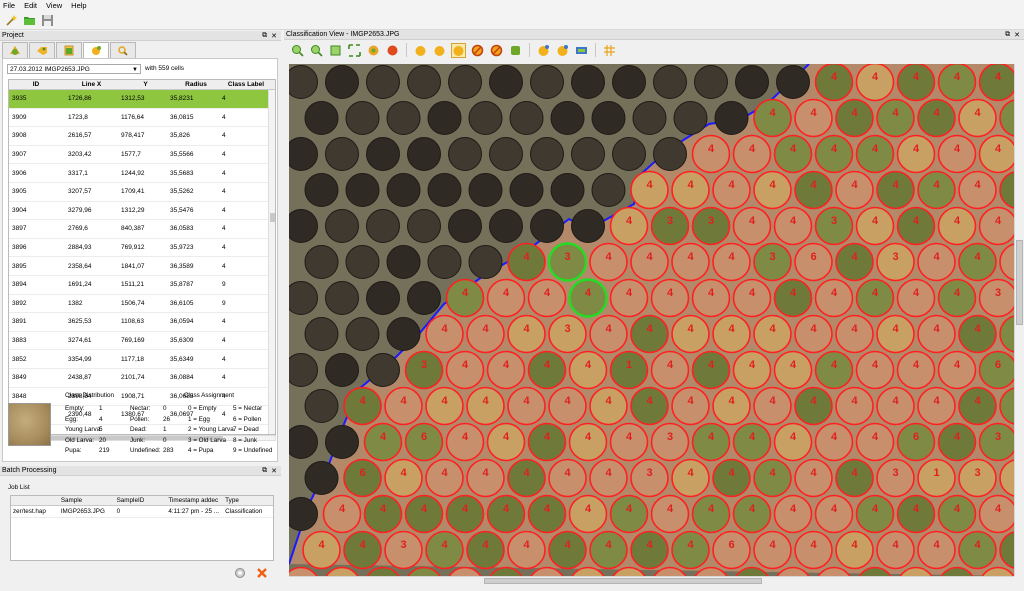 The image size is (1024, 591). What do you see at coordinates (209, 395) in the screenshot?
I see `class-assignment-title: Class Assignment` at bounding box center [209, 395].